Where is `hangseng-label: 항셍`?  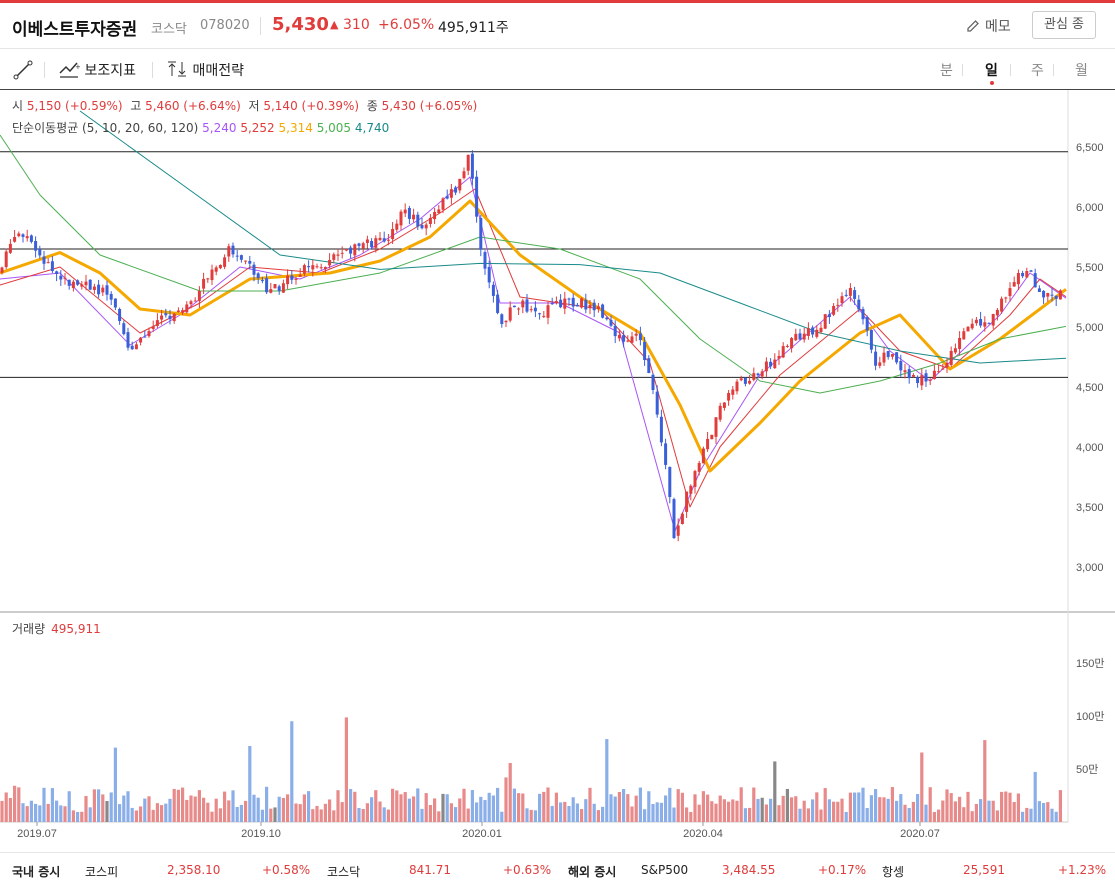
hangseng-label: 항셍 is located at coordinates (893, 871).